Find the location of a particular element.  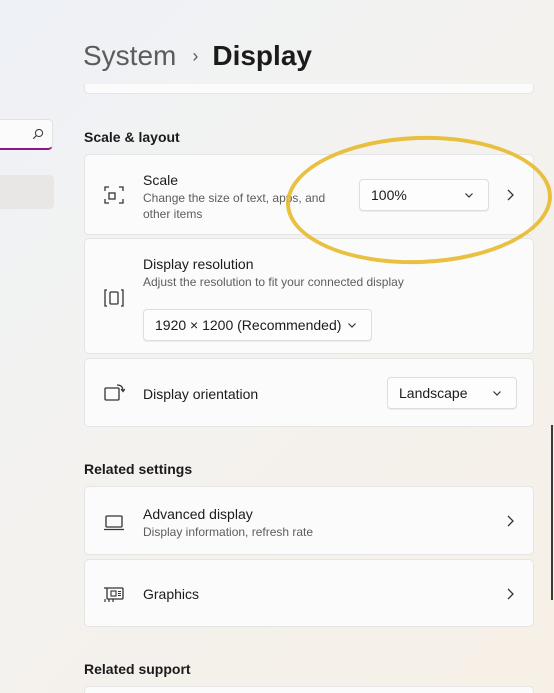

advanced-display-description: Display information, refresh rate is located at coordinates (228, 532).